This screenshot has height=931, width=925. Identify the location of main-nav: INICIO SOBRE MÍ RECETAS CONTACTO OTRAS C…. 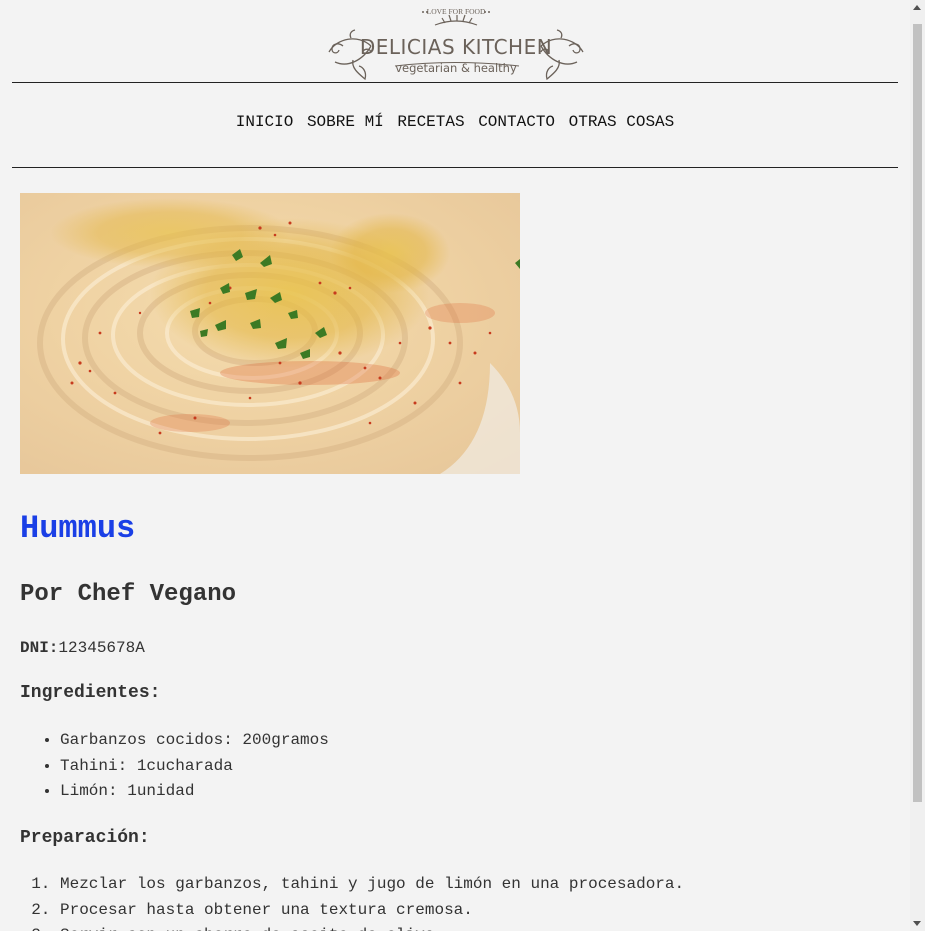
(455, 122).